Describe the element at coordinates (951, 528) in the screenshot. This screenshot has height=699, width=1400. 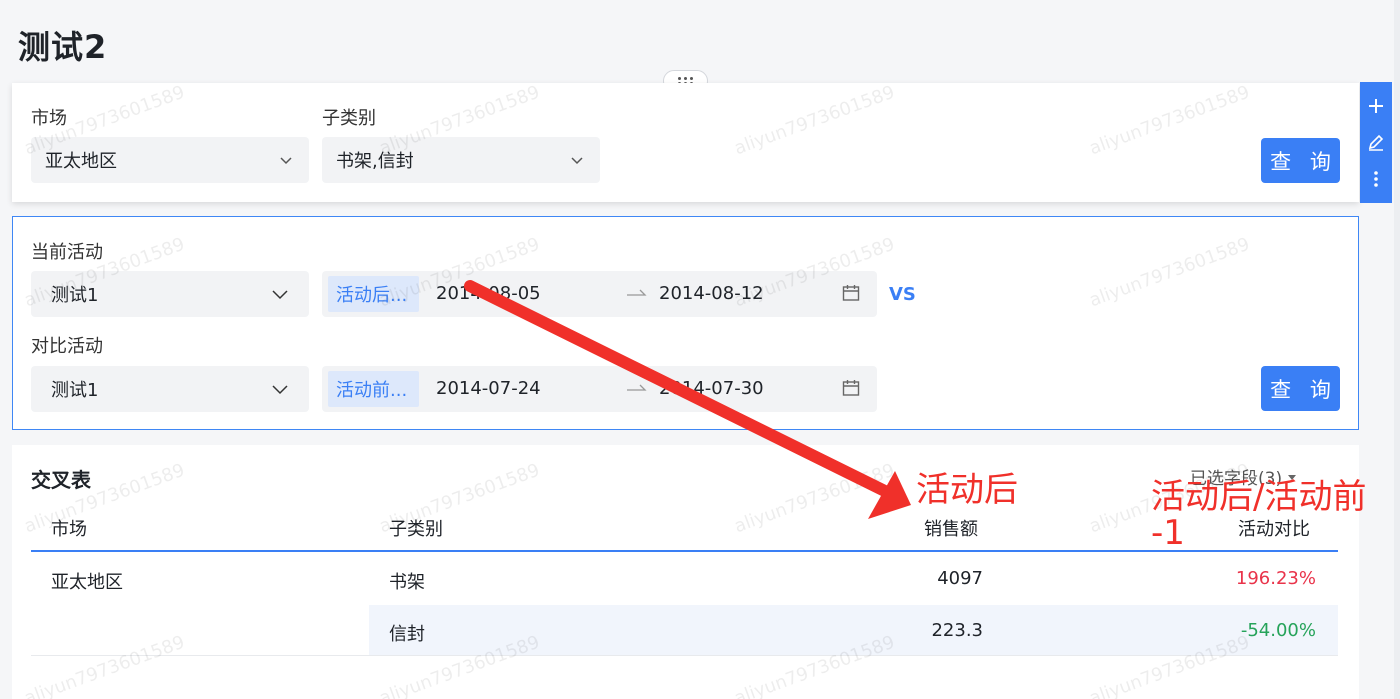
I see `column-header-sales: 销售额` at that location.